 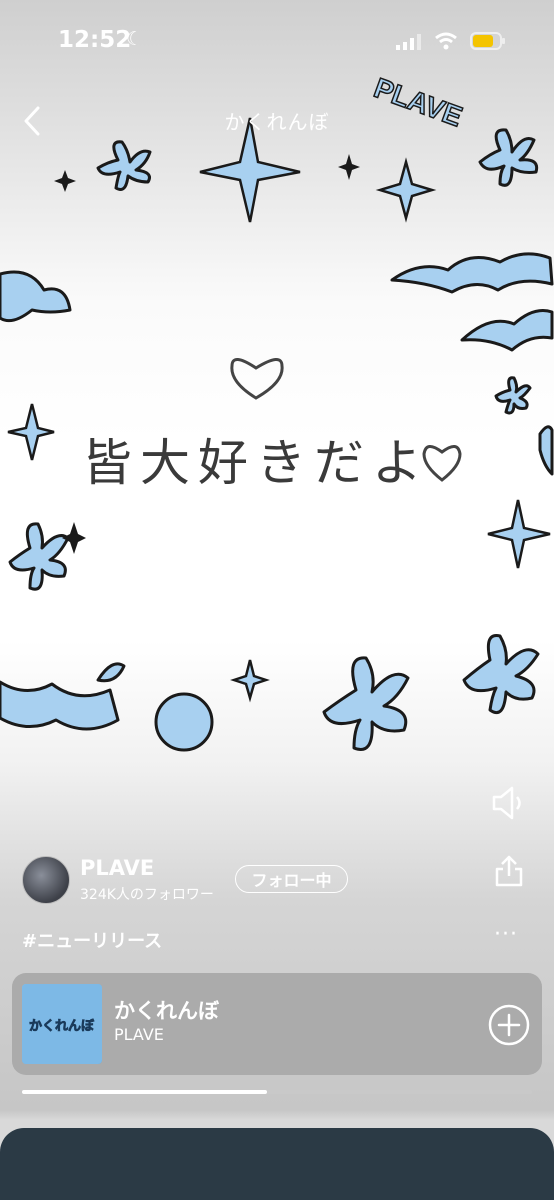 I want to click on album-art: かくれんぼ, so click(x=62, y=1024).